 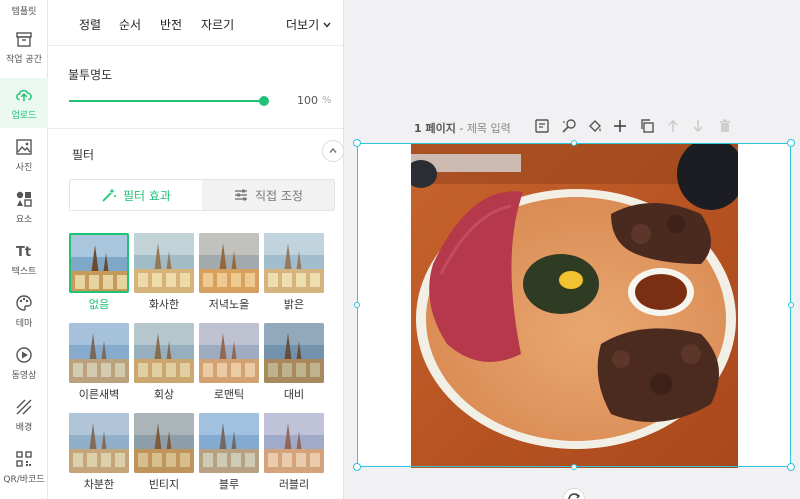 What do you see at coordinates (24, 95) in the screenshot?
I see `cloud-upload-icon` at bounding box center [24, 95].